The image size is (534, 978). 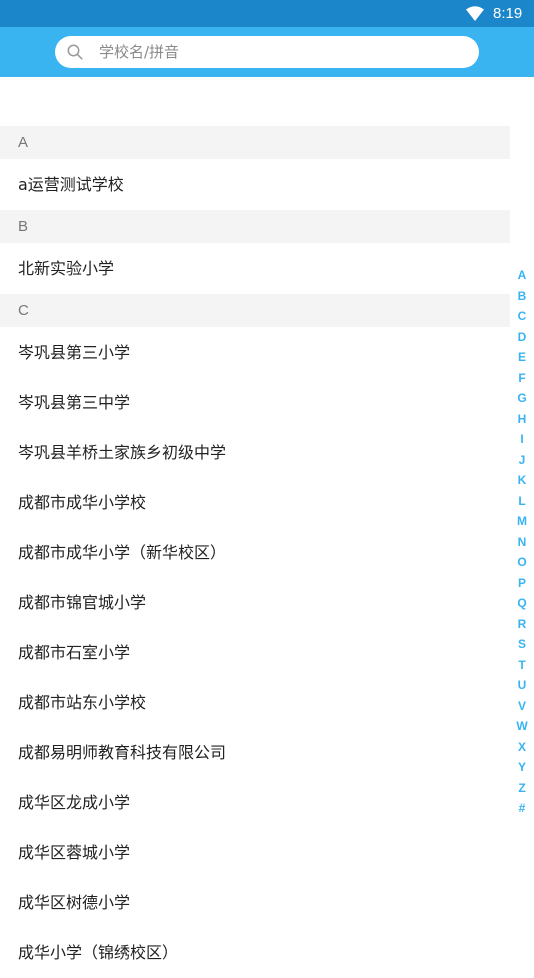 I want to click on school-list-item: 成华区蓉城小学, so click(x=255, y=853).